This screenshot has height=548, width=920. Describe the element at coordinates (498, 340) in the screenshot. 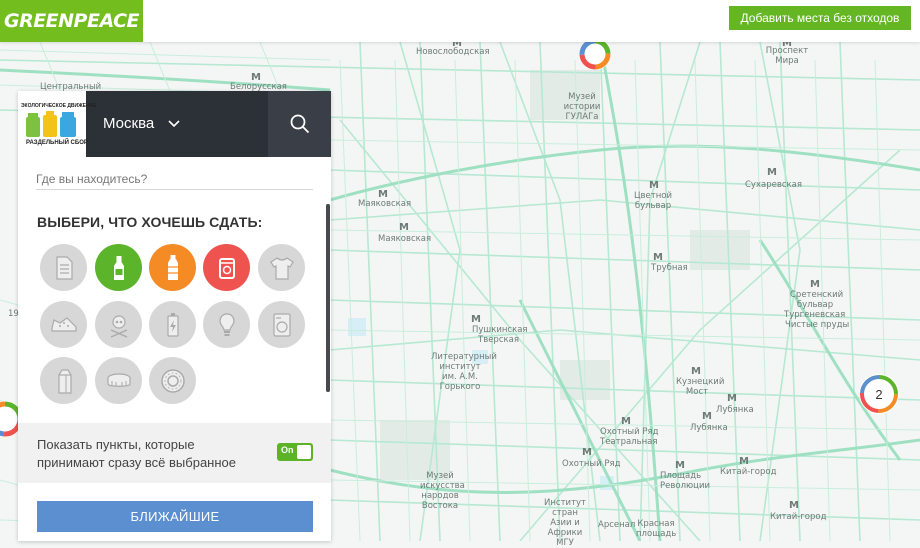

I see `map-label-tverskaya: Тверская` at that location.